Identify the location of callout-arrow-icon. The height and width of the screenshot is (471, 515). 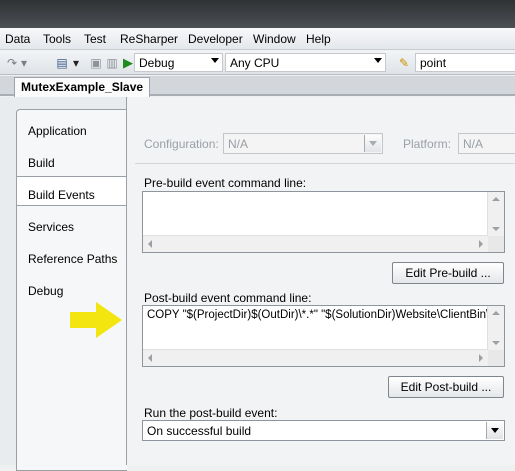
(96, 320).